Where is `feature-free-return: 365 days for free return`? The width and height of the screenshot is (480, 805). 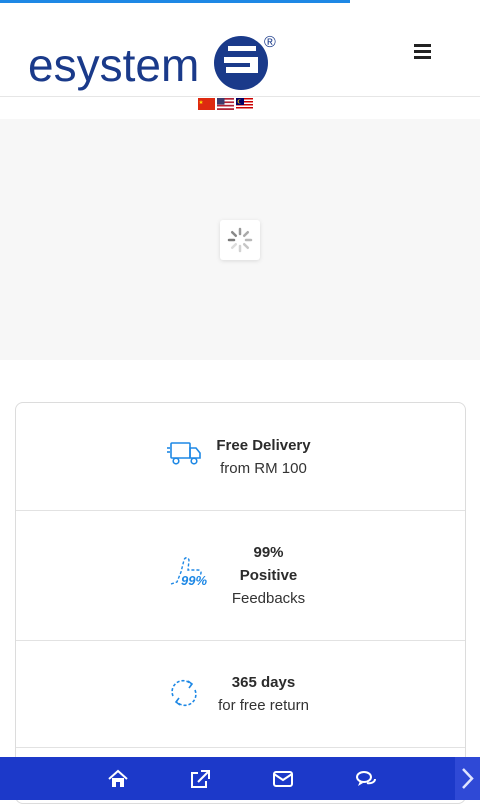
feature-free-return: 365 days for free return is located at coordinates (240, 694).